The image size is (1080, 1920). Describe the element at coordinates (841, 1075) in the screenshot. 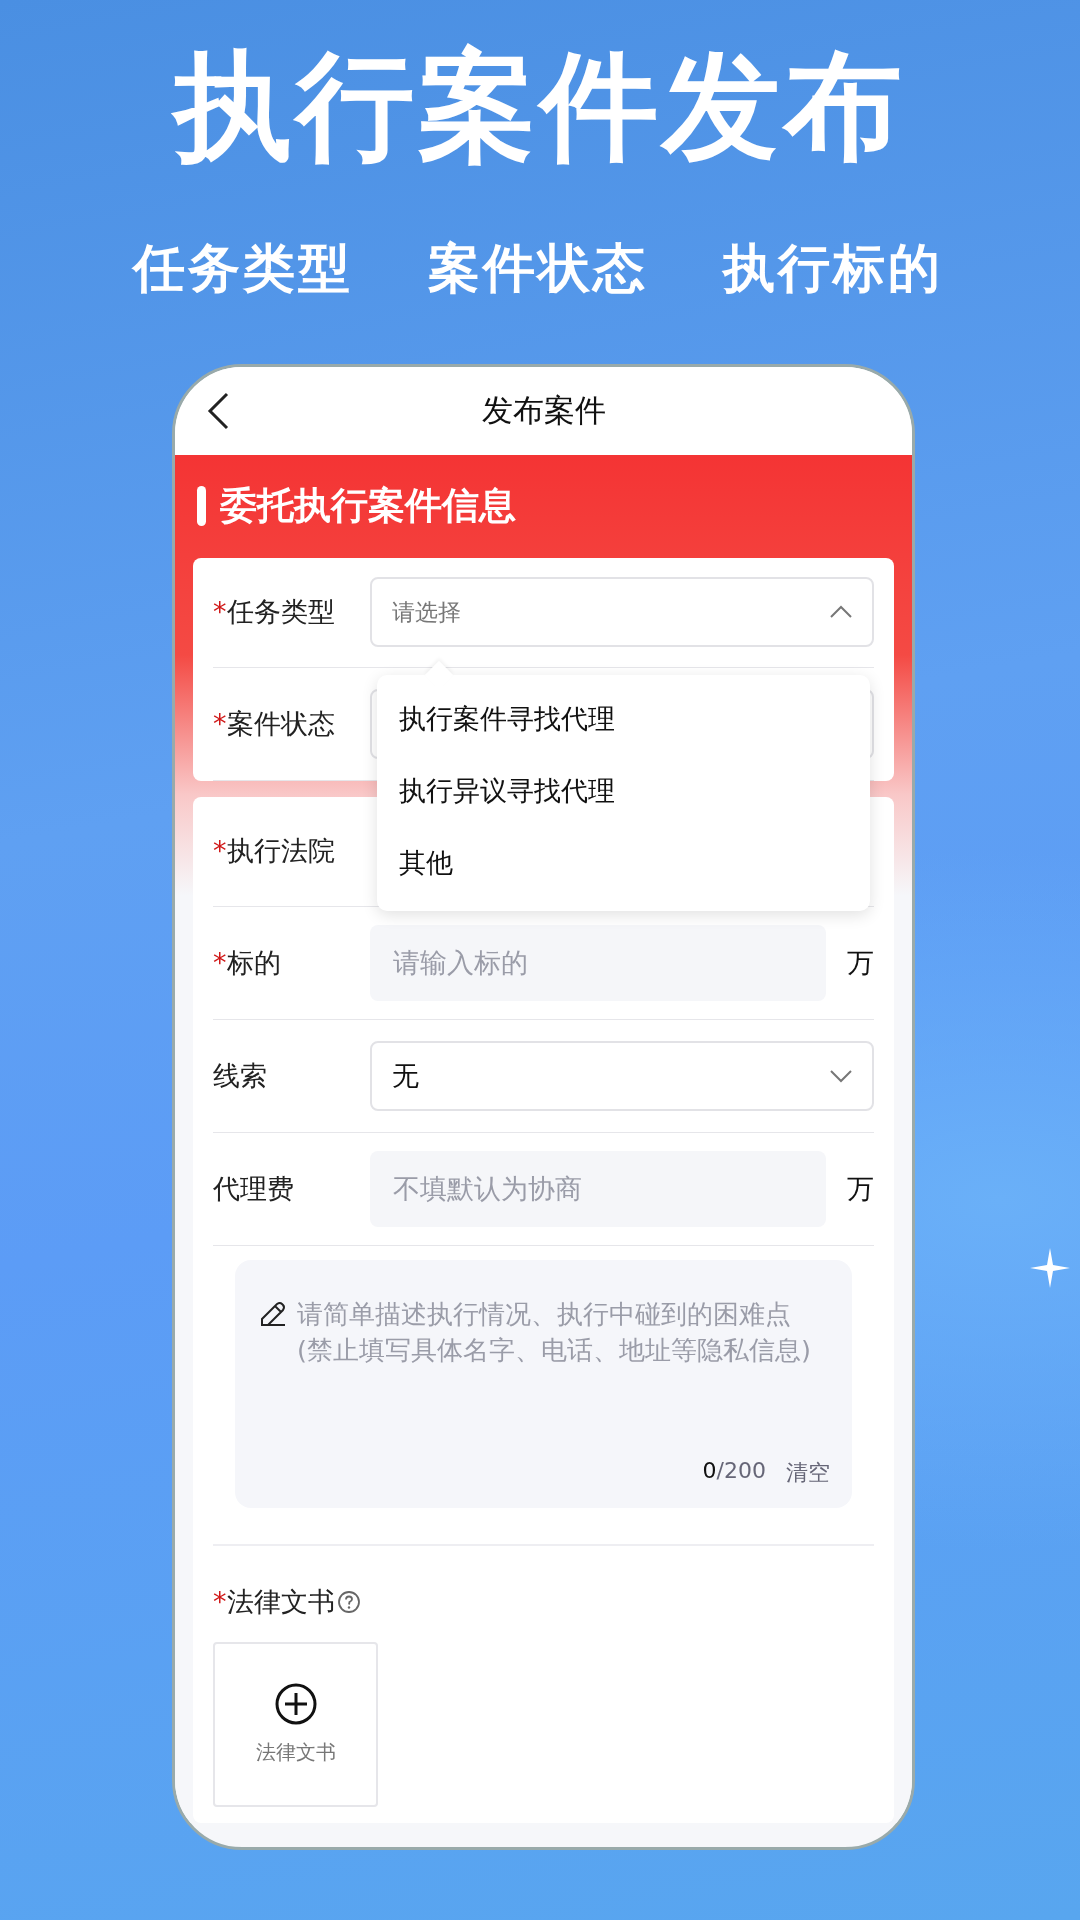

I see `chevron-down-icon` at that location.